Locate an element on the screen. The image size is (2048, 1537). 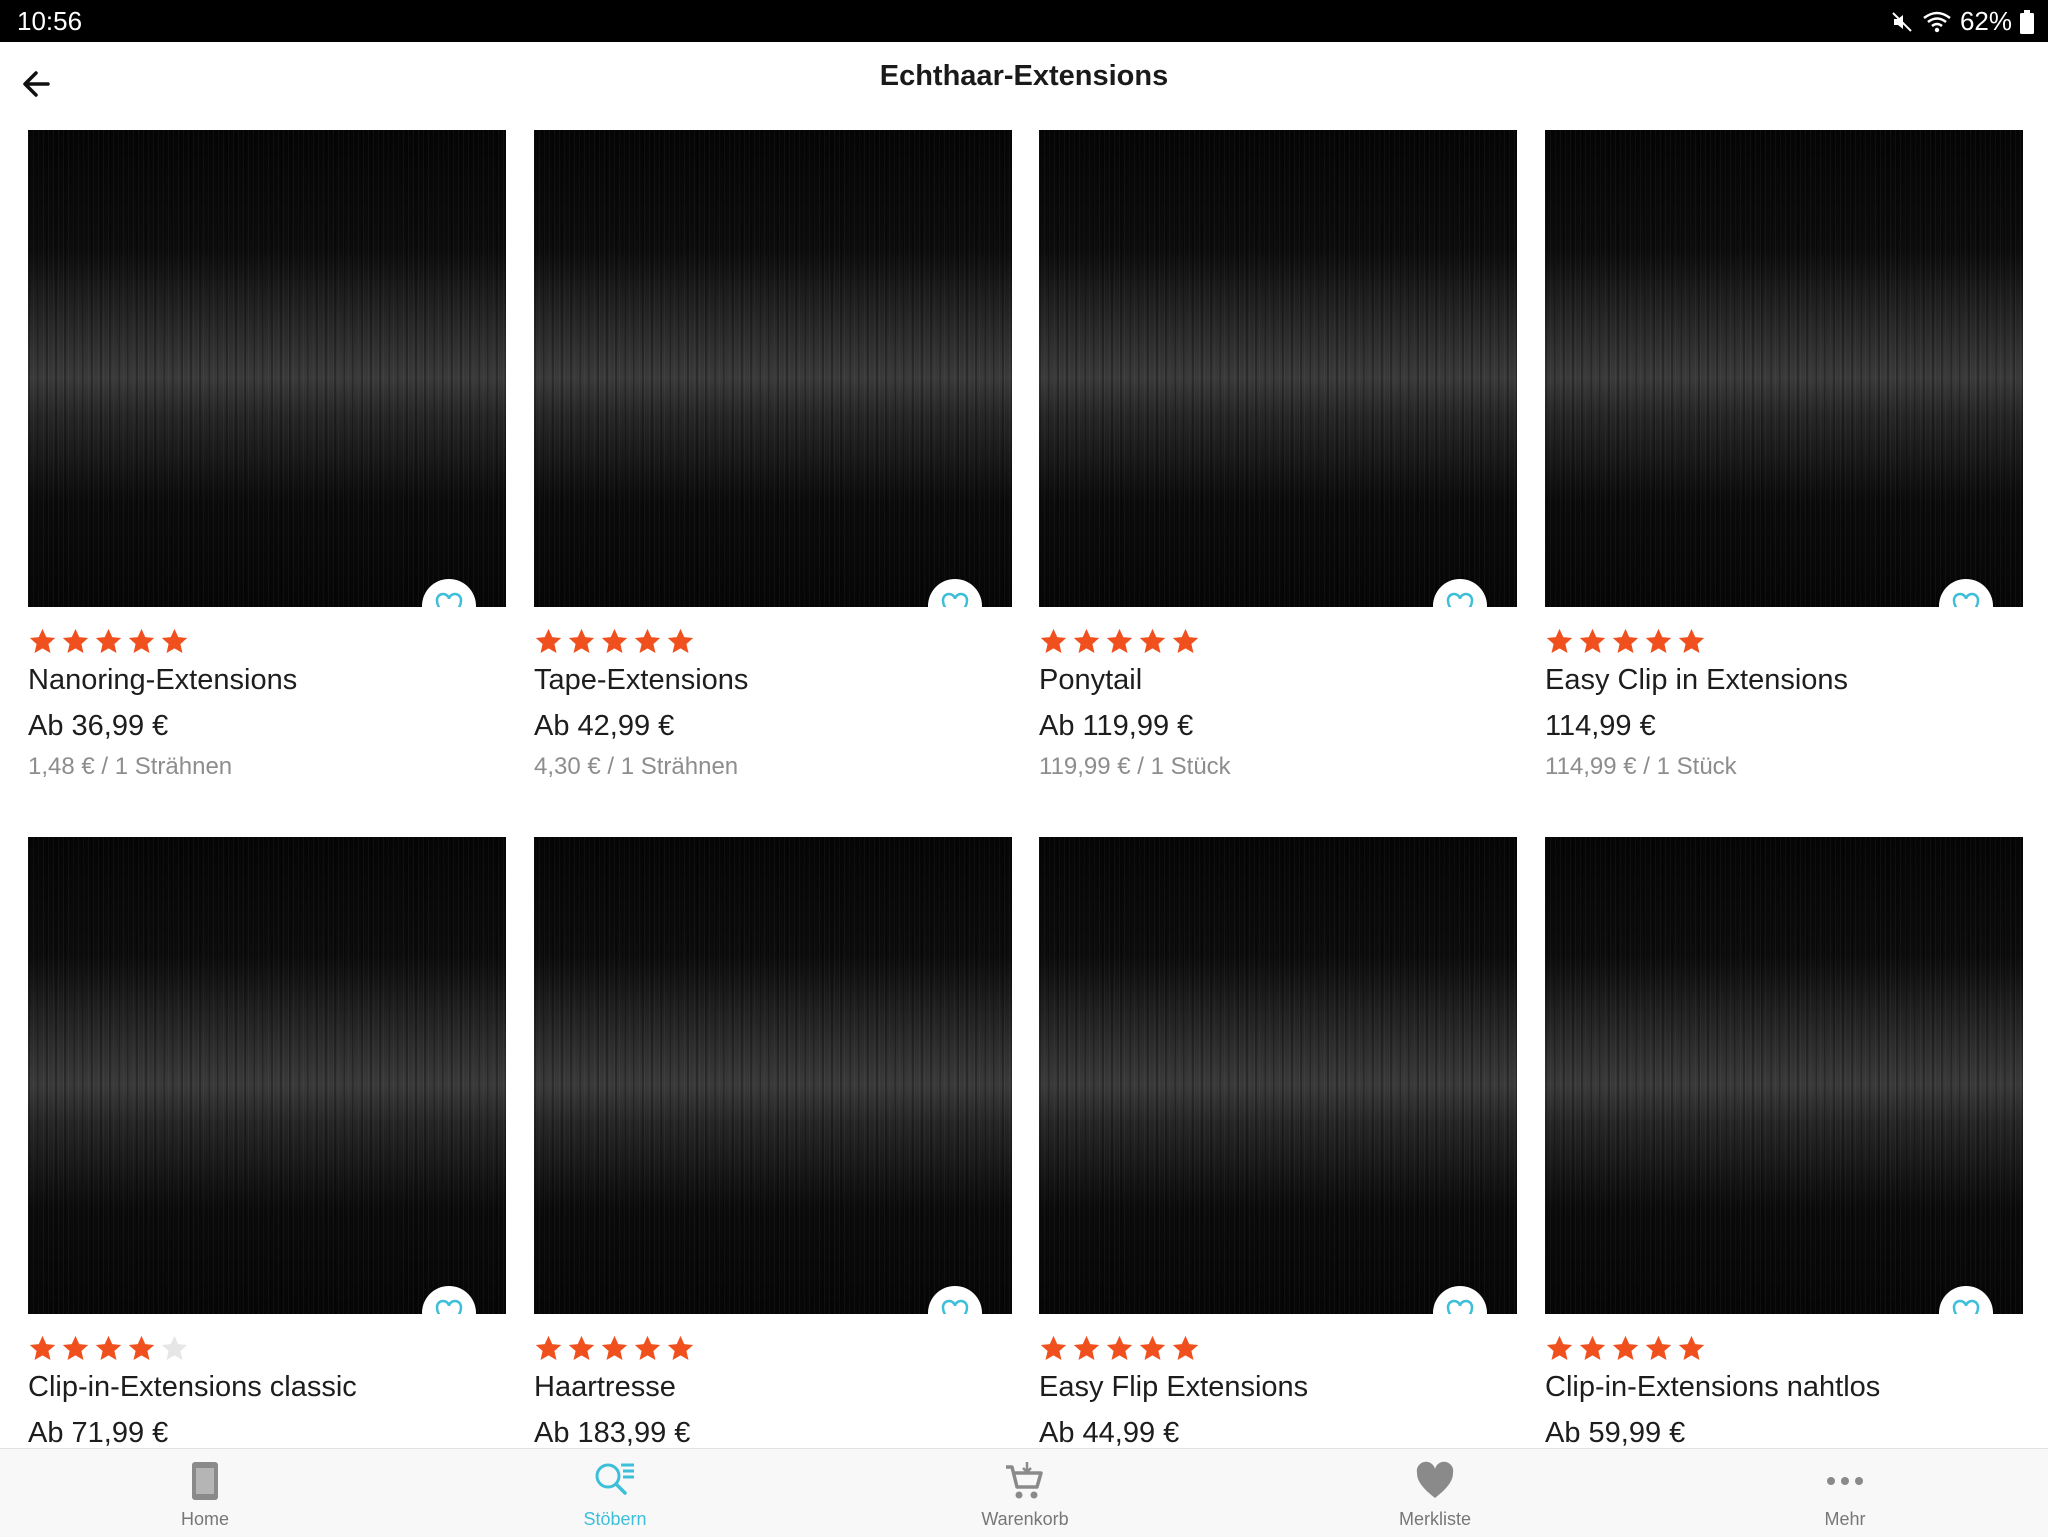
product-card: Clip-in-Extensions classic Ab 71,99 € is located at coordinates (267, 1143).